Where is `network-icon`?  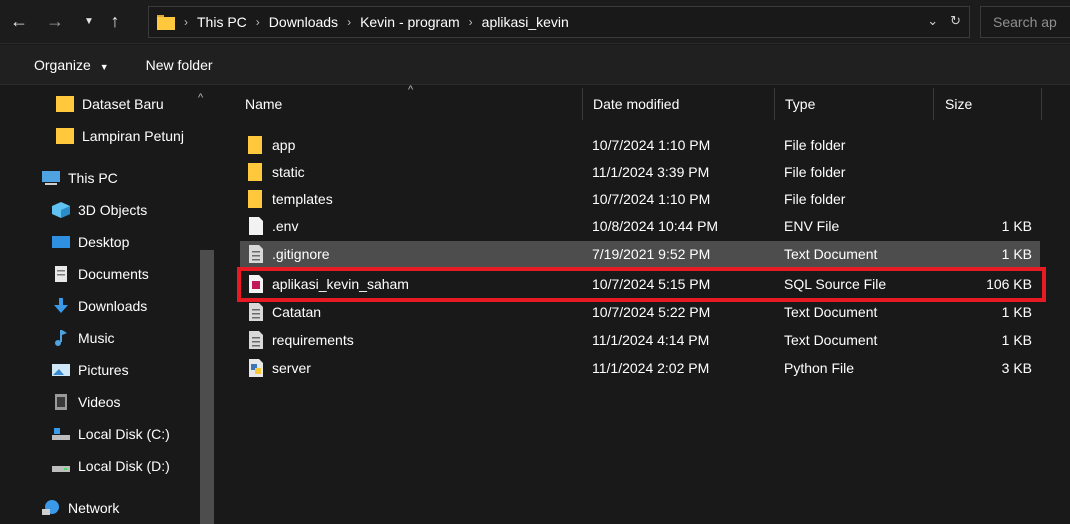
network-icon is located at coordinates (50, 507).